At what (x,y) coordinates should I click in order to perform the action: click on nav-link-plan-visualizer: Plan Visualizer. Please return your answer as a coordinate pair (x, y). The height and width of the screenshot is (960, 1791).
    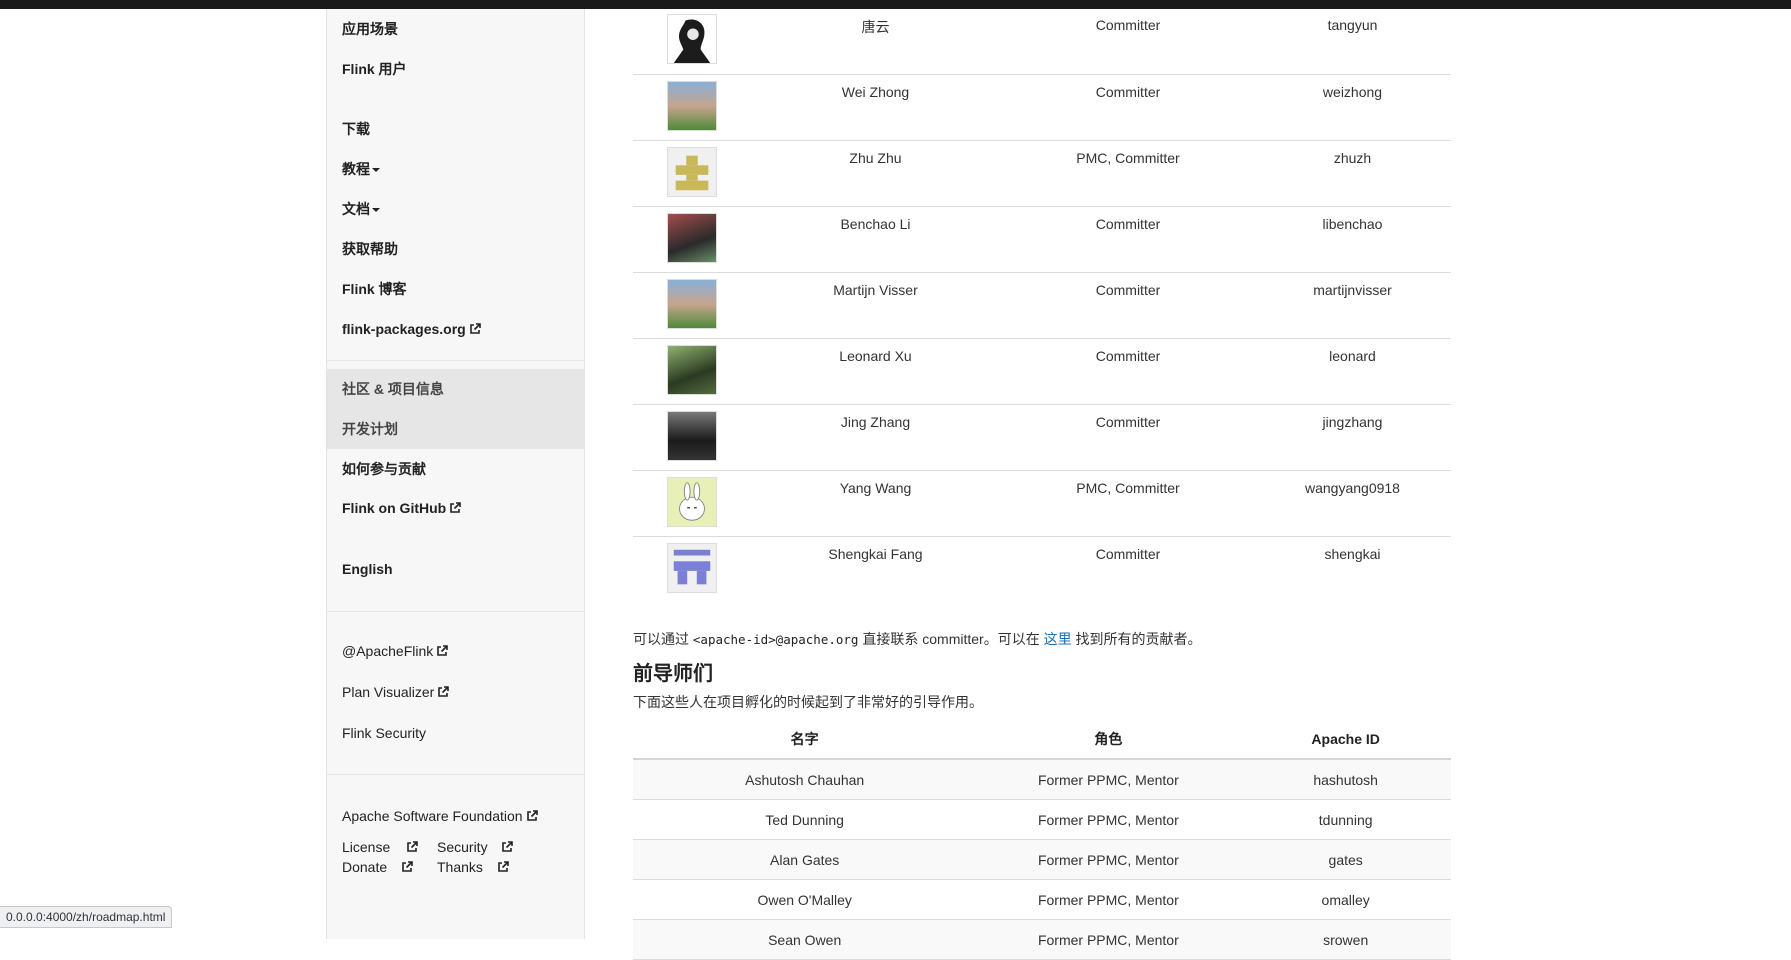
    Looking at the image, I should click on (455, 692).